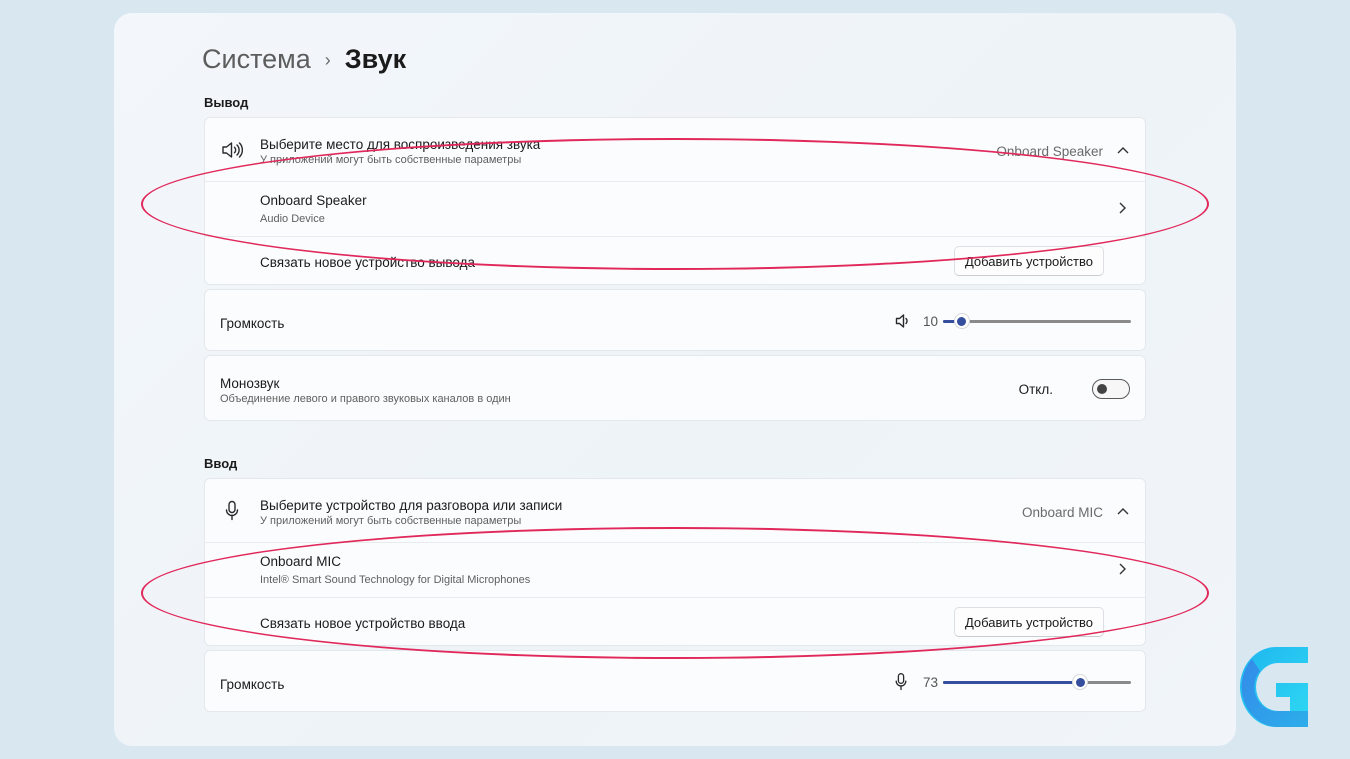 The image size is (1350, 759). I want to click on output-volume-slider, so click(1037, 321).